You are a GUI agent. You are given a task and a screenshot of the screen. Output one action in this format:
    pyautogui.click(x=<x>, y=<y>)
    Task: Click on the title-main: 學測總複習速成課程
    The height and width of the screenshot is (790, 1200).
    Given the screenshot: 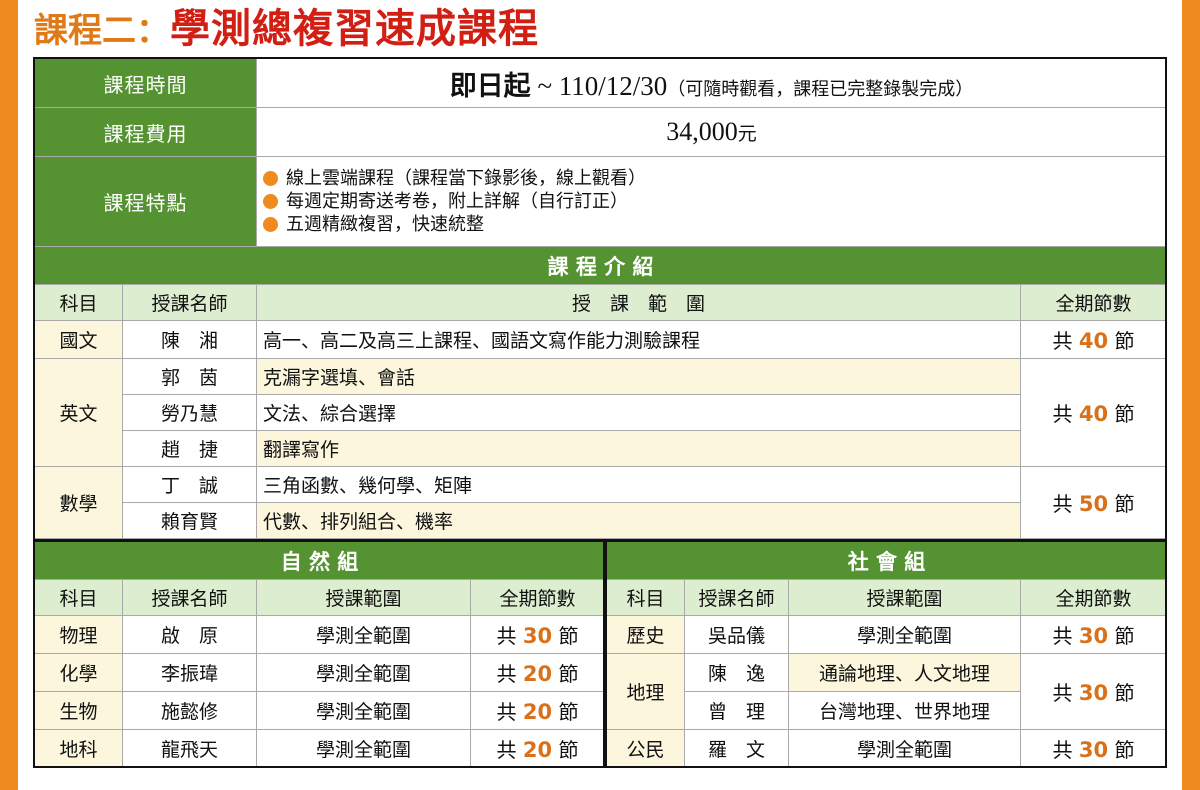 What is the action you would take?
    pyautogui.click(x=354, y=29)
    